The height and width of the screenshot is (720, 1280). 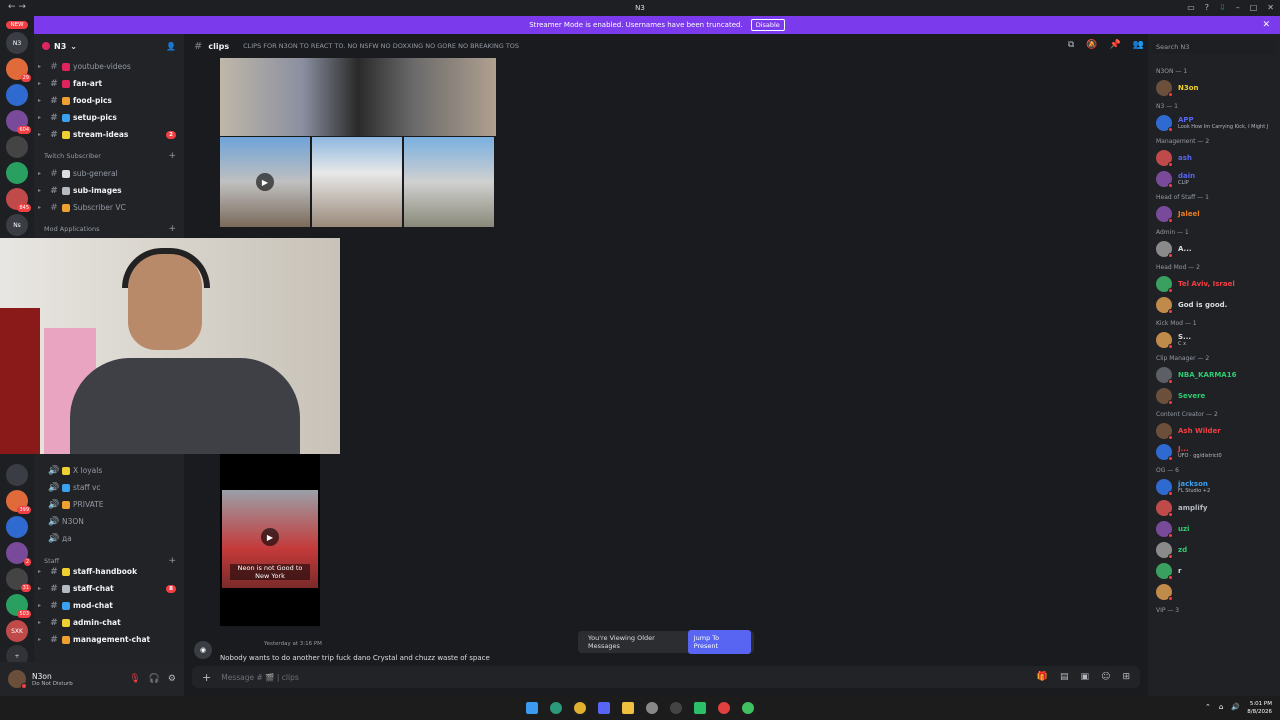 What do you see at coordinates (1222, 7) in the screenshot?
I see `download-icon: ⇩` at bounding box center [1222, 7].